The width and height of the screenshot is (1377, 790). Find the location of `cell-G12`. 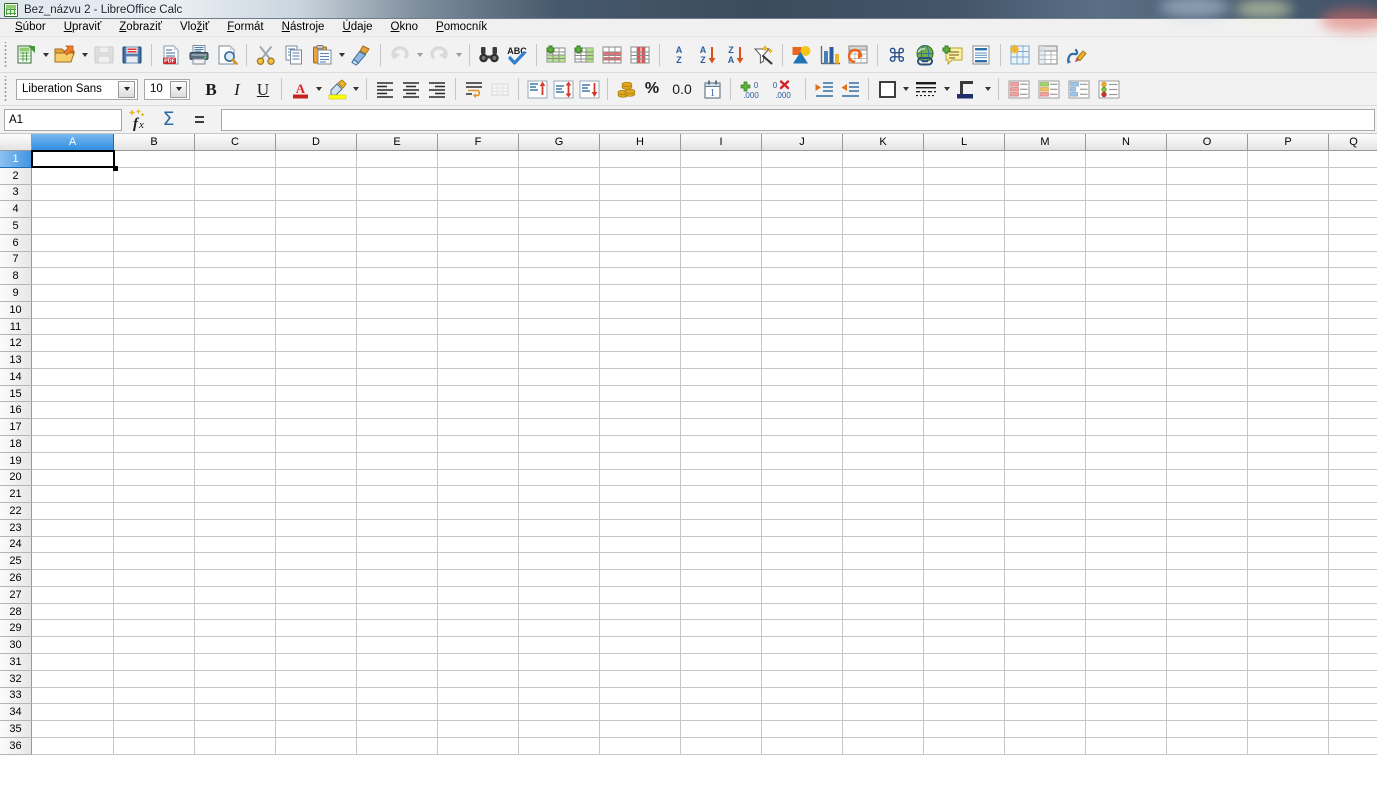

cell-G12 is located at coordinates (559, 344).